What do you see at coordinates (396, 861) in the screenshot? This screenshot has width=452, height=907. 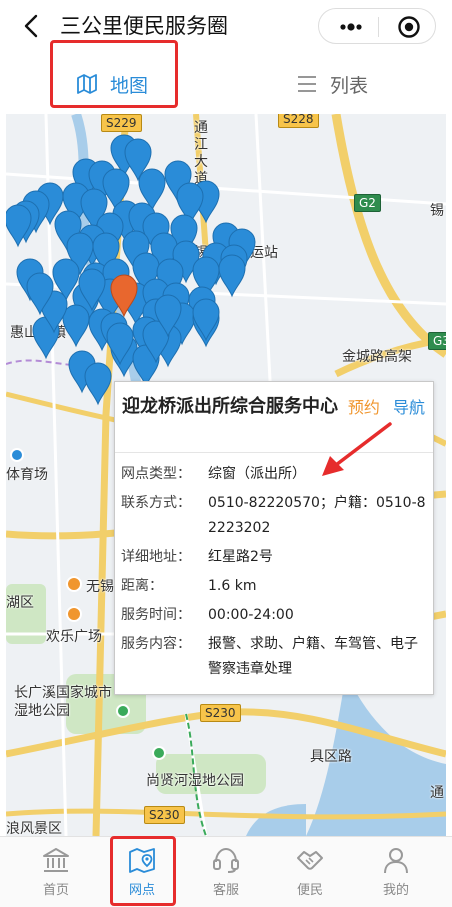 I see `user-icon` at bounding box center [396, 861].